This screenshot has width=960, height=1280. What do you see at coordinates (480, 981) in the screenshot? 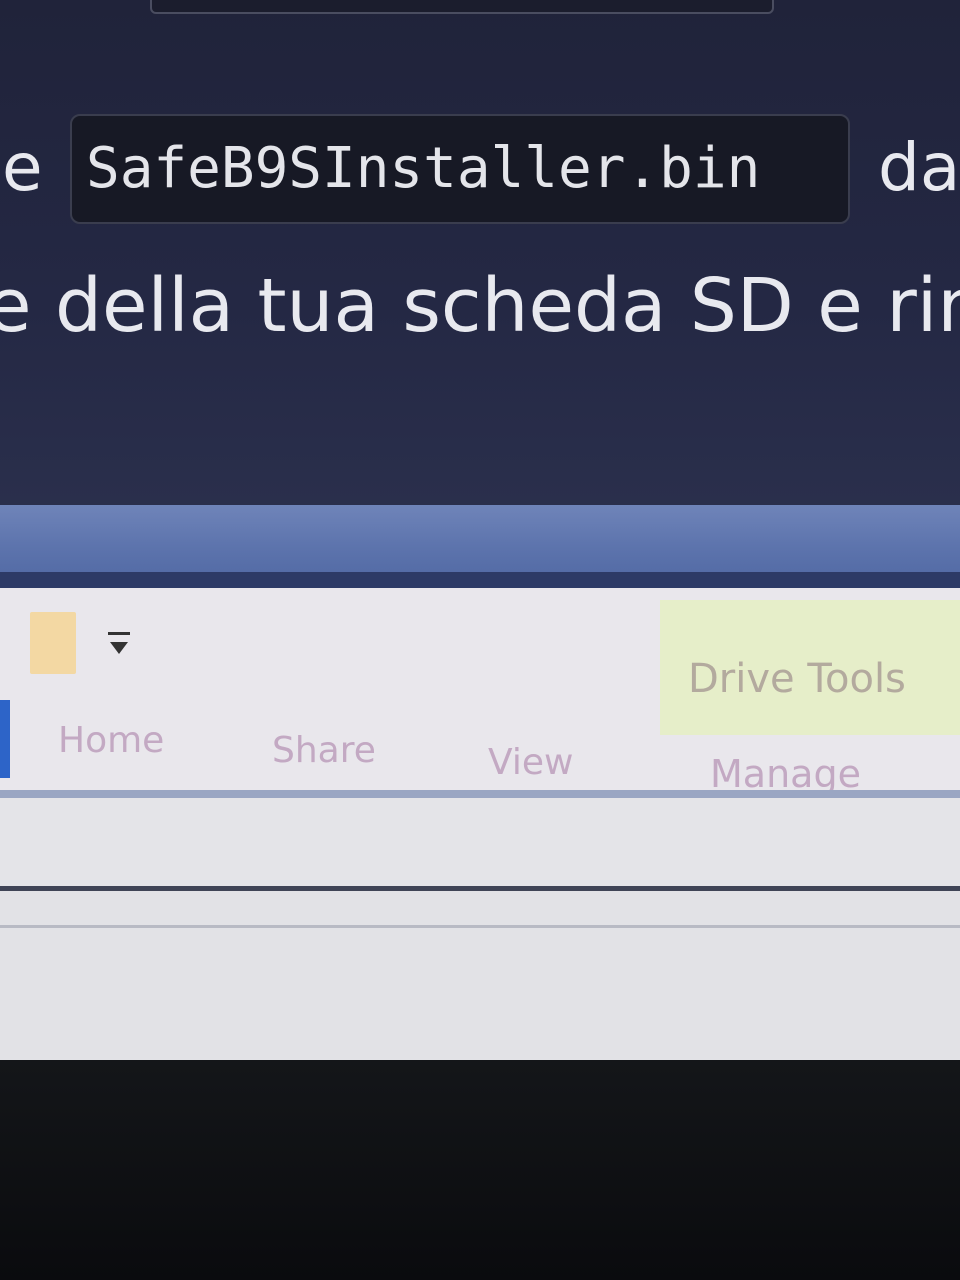
I see `file-list-area` at bounding box center [480, 981].